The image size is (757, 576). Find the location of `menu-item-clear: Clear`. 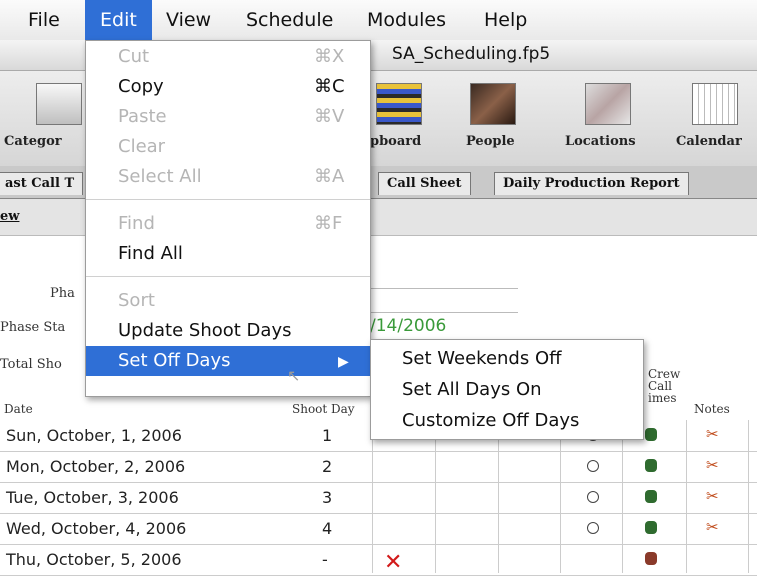

menu-item-clear: Clear is located at coordinates (228, 147).